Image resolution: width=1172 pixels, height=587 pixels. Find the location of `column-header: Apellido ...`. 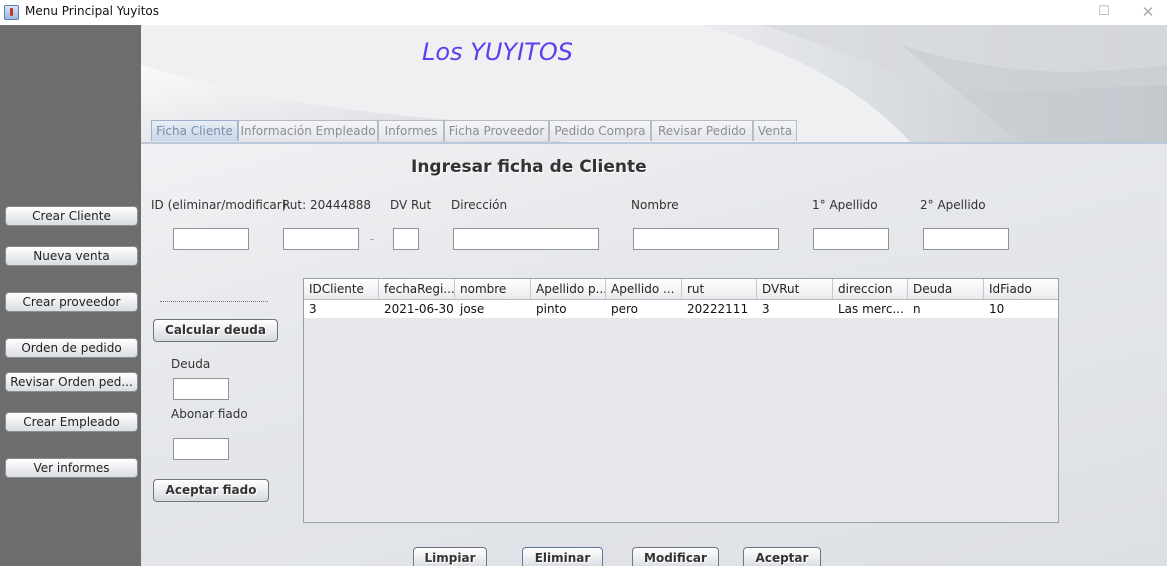

column-header: Apellido ... is located at coordinates (644, 289).